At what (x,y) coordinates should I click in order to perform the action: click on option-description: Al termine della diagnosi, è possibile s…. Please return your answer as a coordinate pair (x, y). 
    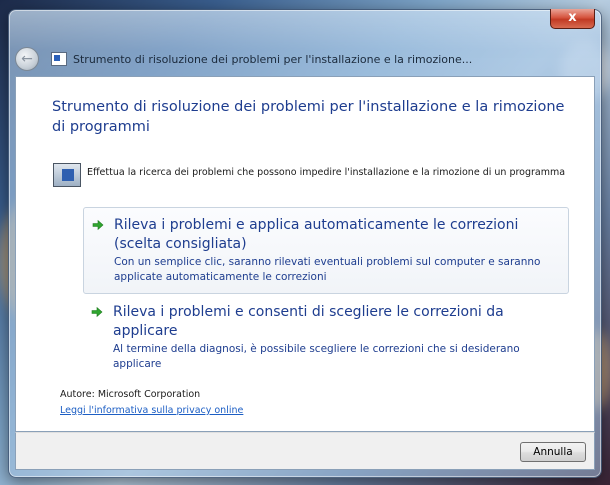
    Looking at the image, I should click on (316, 356).